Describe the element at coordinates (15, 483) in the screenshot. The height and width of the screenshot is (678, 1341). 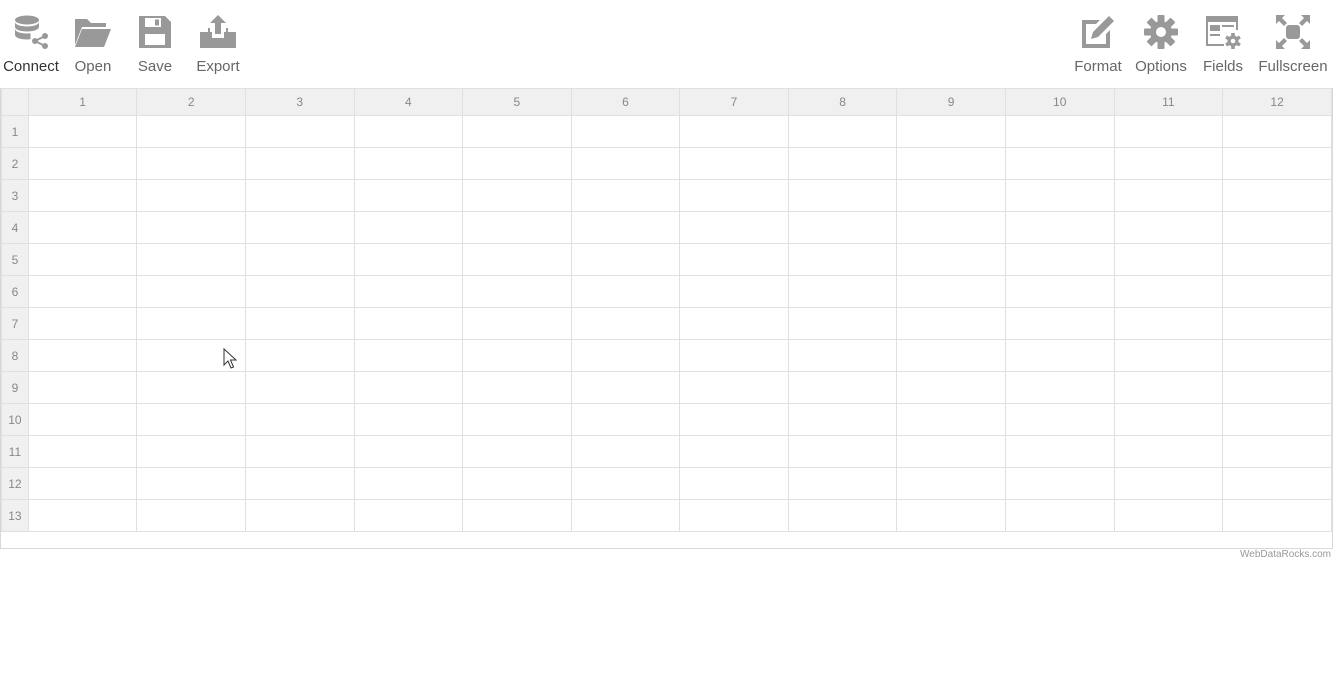
I see `row-header: 12` at that location.